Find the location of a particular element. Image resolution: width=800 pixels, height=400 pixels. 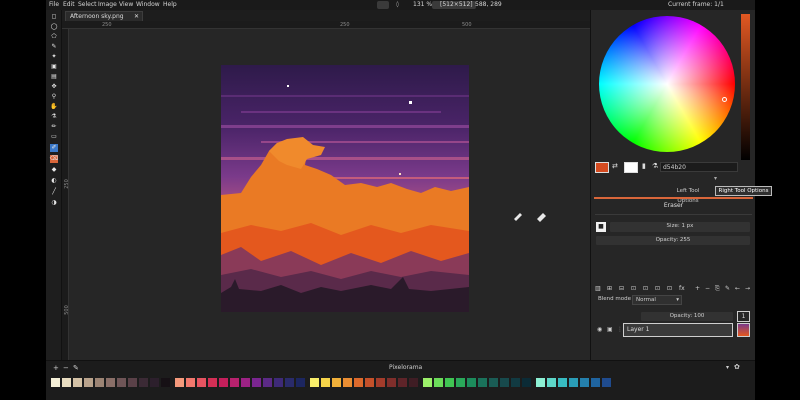

menu-window: Window is located at coordinates (148, 4).